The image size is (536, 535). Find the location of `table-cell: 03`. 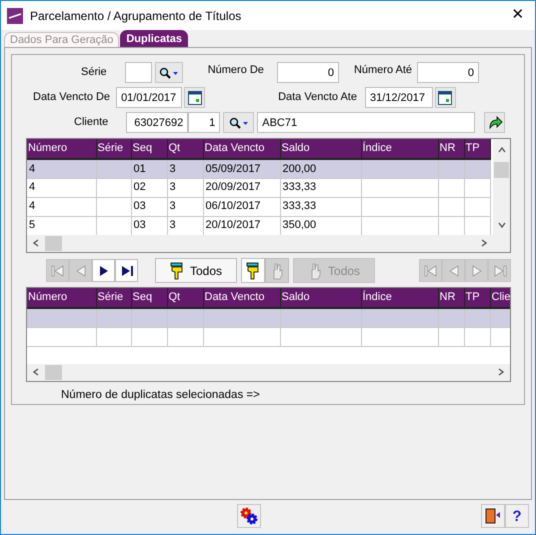

table-cell: 03 is located at coordinates (149, 206).